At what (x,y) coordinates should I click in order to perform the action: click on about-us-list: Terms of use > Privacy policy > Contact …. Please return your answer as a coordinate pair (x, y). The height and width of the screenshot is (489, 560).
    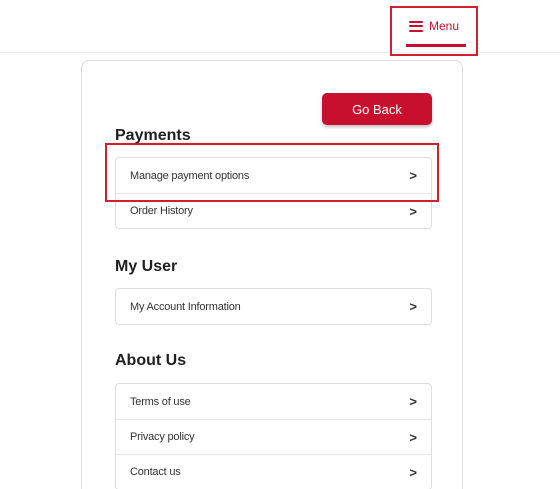
    Looking at the image, I should click on (273, 436).